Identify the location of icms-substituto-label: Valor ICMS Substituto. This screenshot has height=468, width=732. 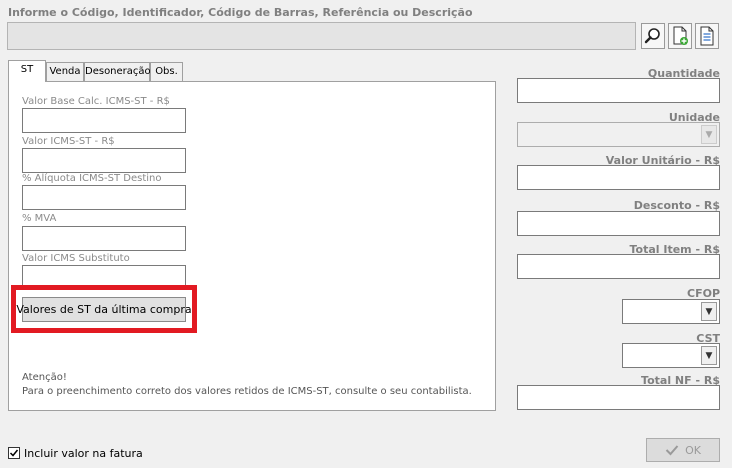
(76, 258).